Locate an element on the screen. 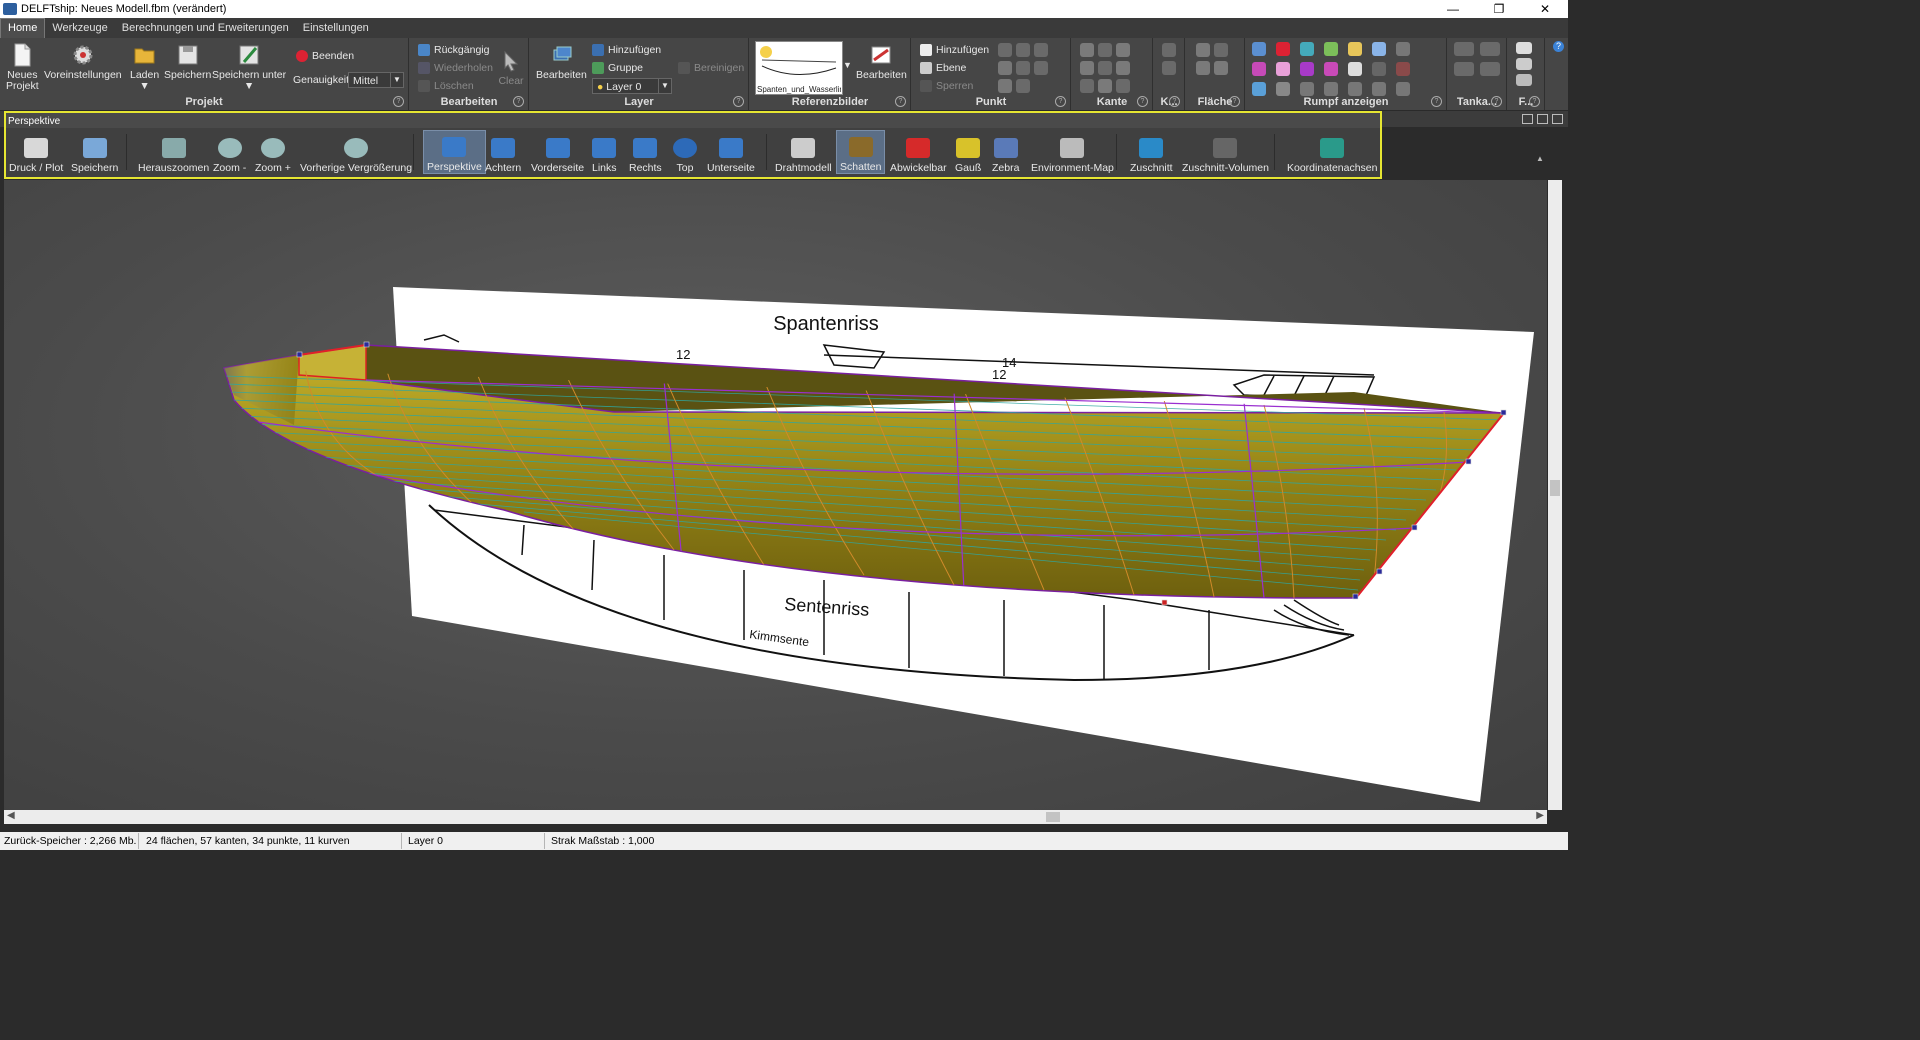  gauss-button: Gauß is located at coordinates (968, 152).